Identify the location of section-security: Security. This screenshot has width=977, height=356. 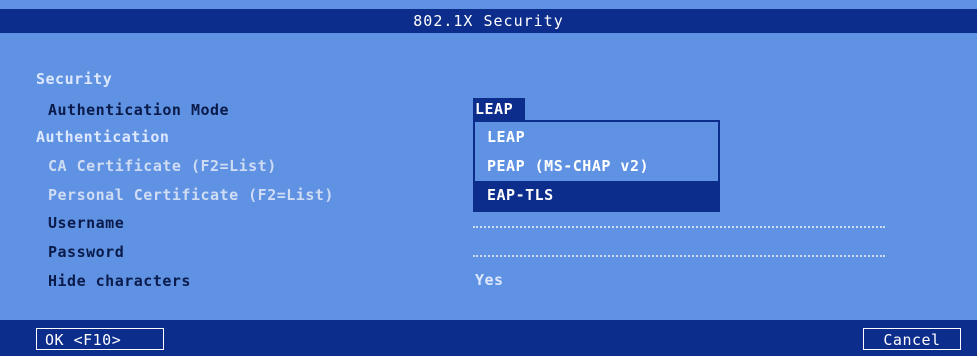
(74, 79).